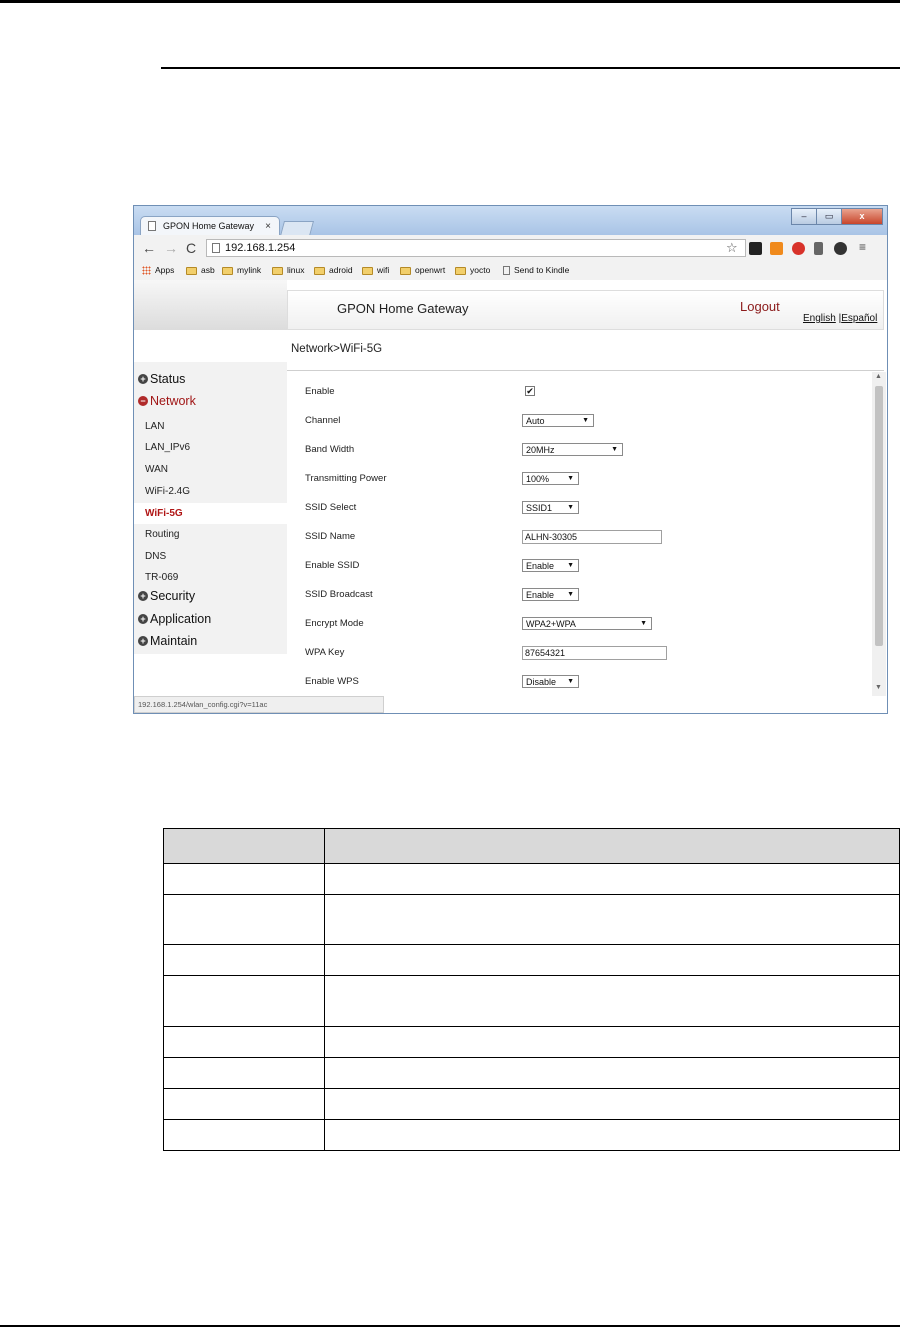 The width and height of the screenshot is (900, 1328). I want to click on sidebar-item-tr069: TR-069, so click(161, 577).